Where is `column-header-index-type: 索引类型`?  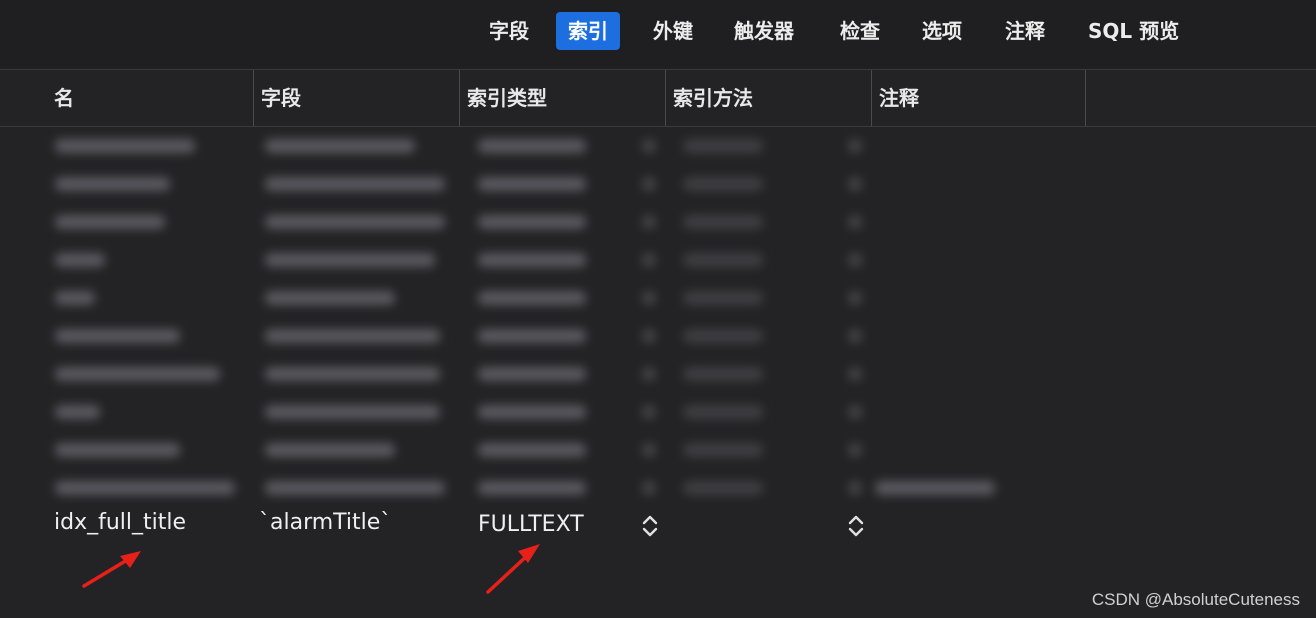 column-header-index-type: 索引类型 is located at coordinates (562, 98).